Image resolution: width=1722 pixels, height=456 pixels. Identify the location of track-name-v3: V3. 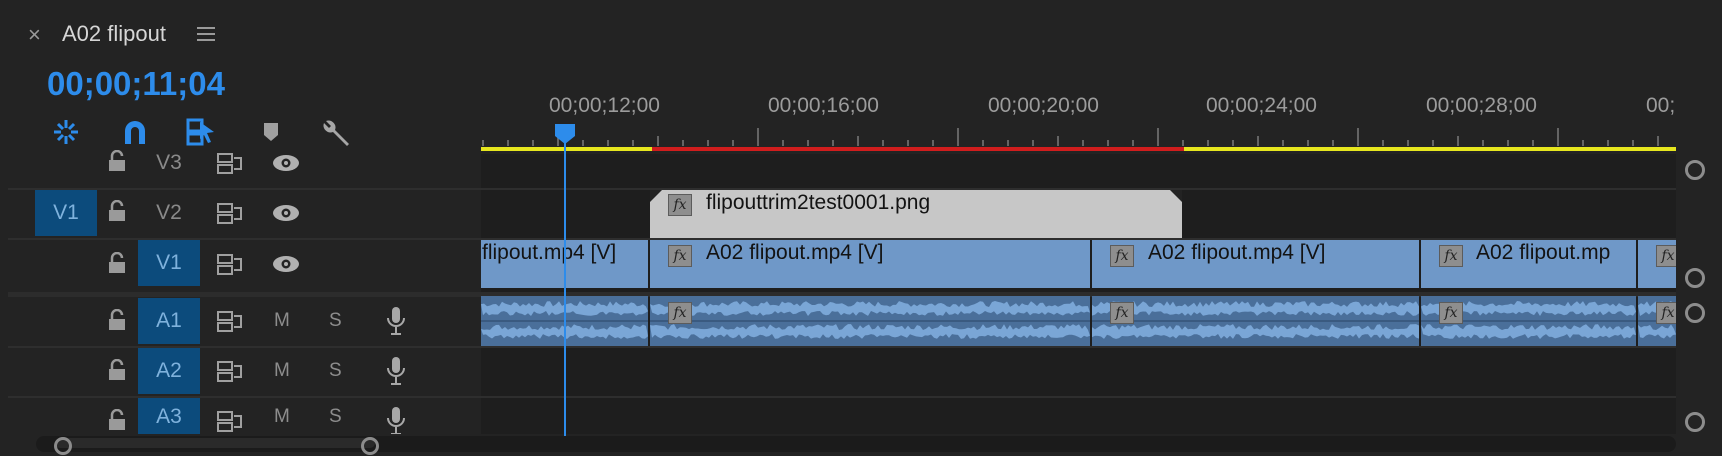
(169, 163).